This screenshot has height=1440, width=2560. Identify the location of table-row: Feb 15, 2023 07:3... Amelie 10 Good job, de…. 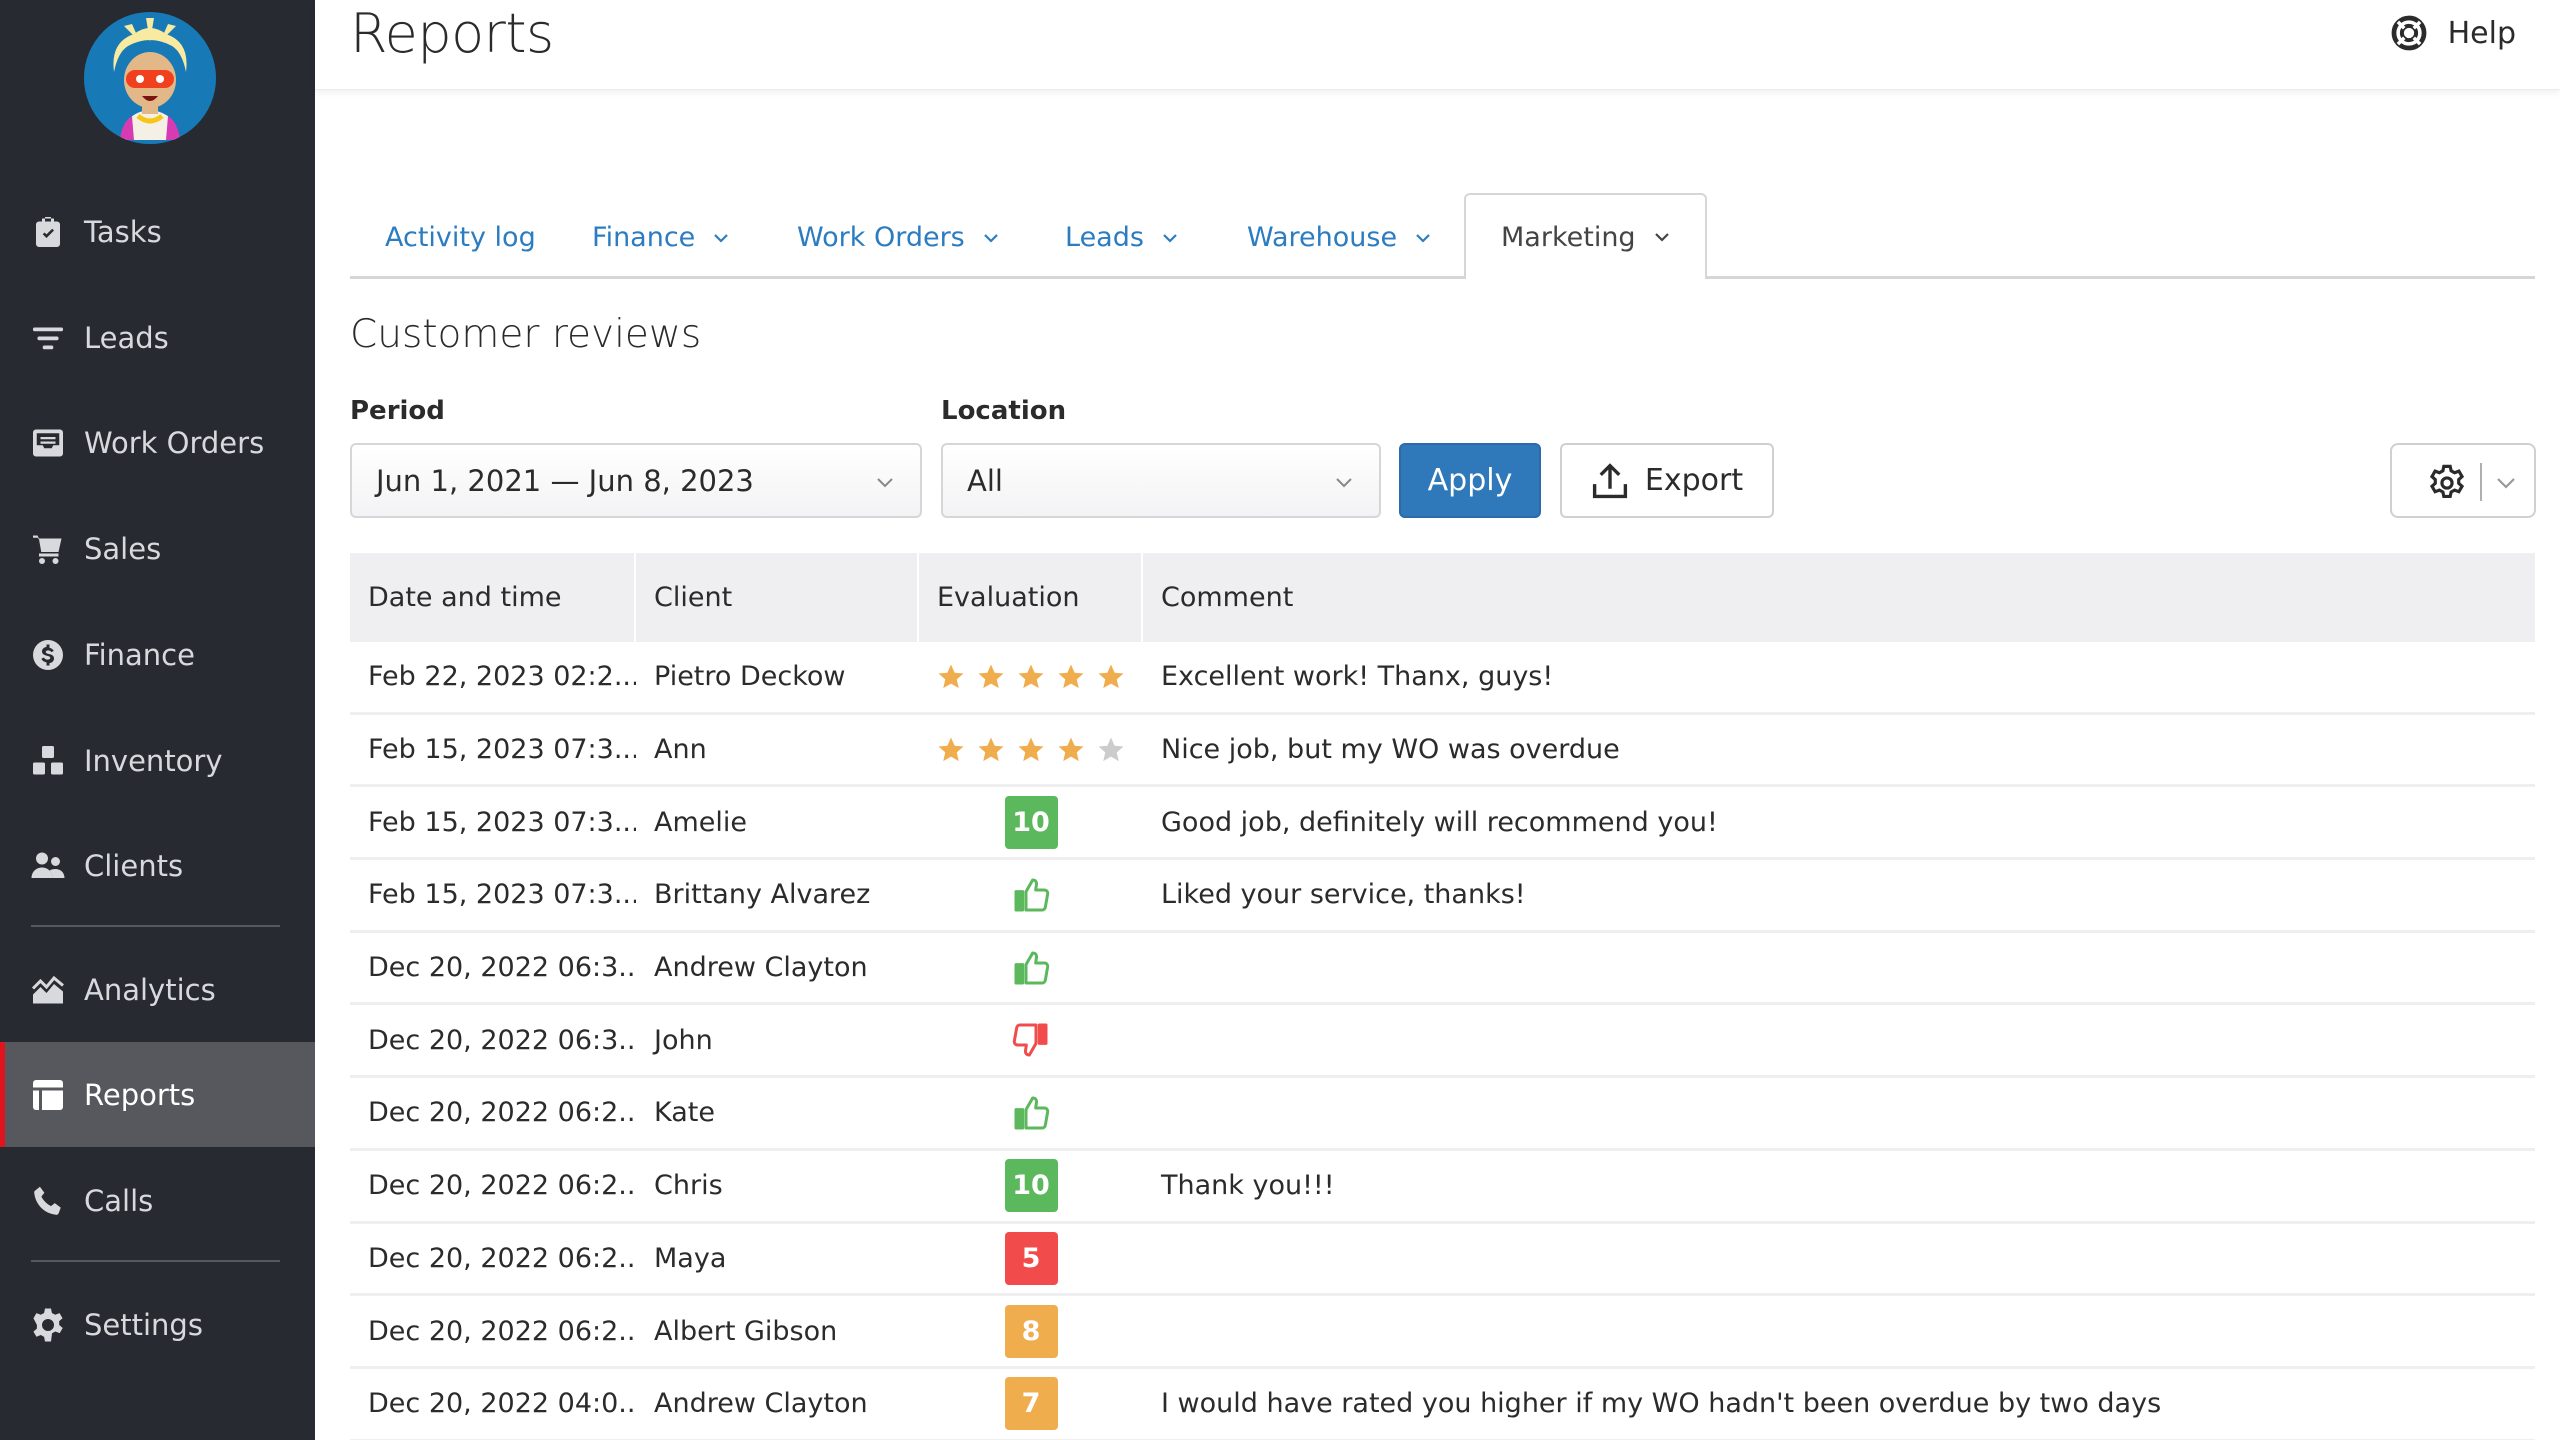
(1442, 824).